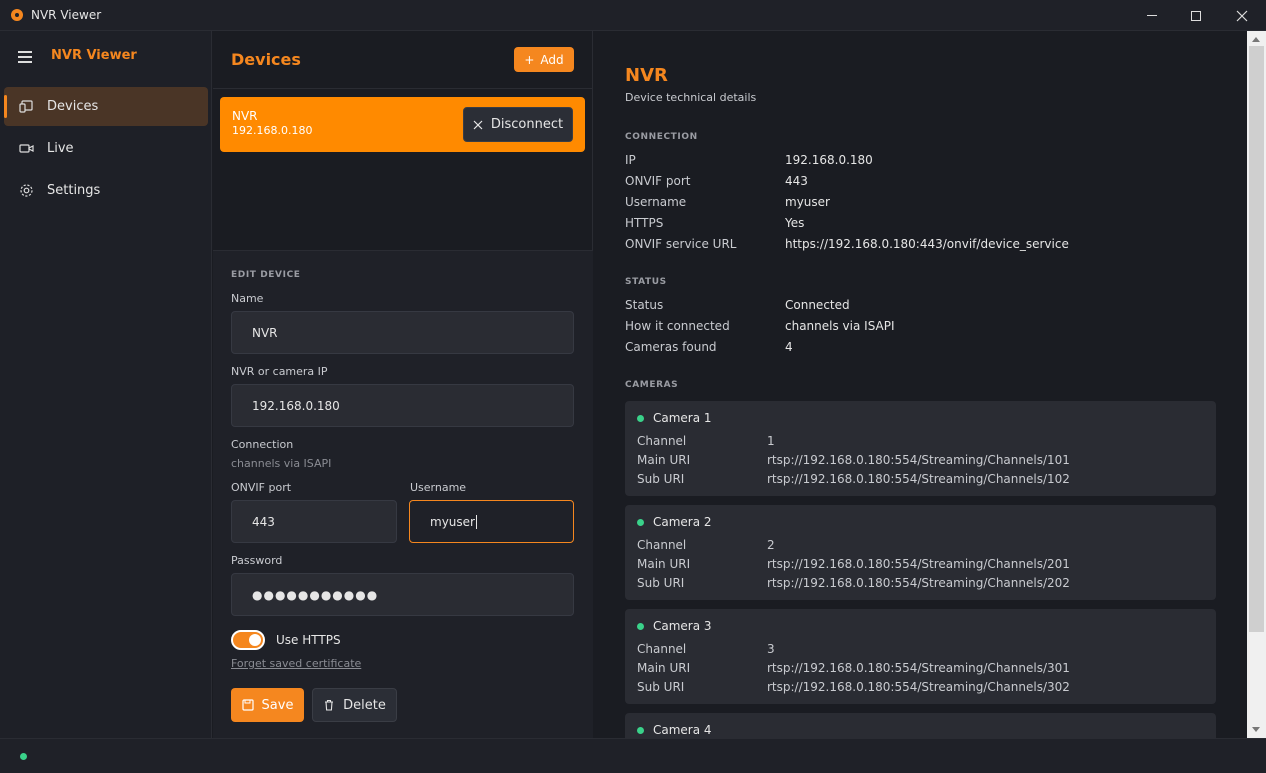 The height and width of the screenshot is (773, 1266). What do you see at coordinates (26, 190) in the screenshot?
I see `gear-icon` at bounding box center [26, 190].